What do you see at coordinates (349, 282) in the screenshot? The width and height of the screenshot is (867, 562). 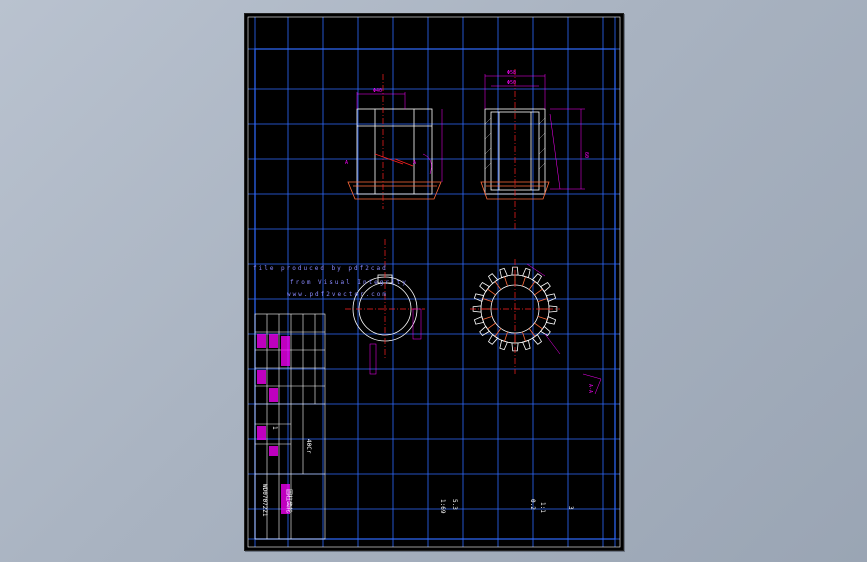 I see `watermark-line-2: from Visual Integrity` at bounding box center [349, 282].